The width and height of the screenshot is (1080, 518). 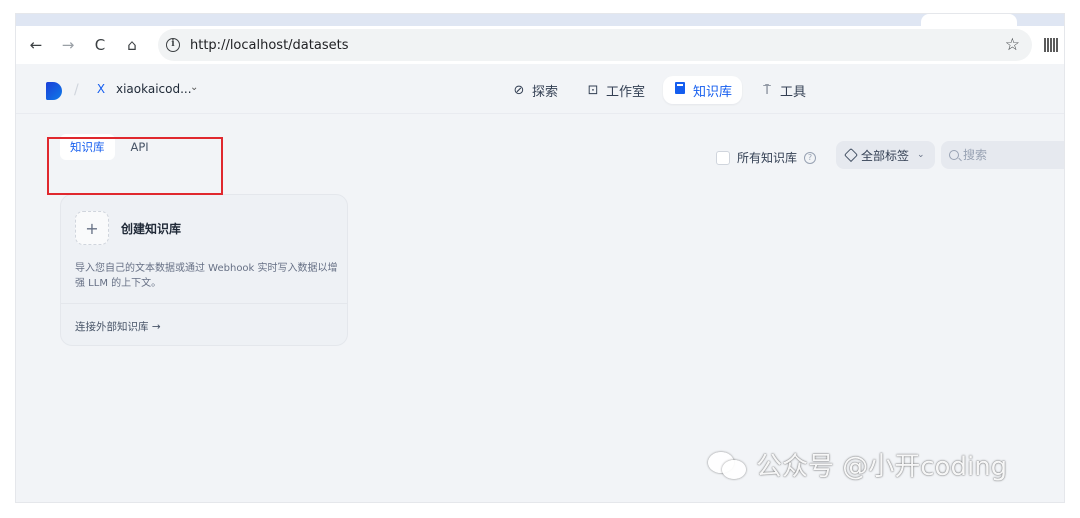 I want to click on nav-tools-label: 工具, so click(x=793, y=92).